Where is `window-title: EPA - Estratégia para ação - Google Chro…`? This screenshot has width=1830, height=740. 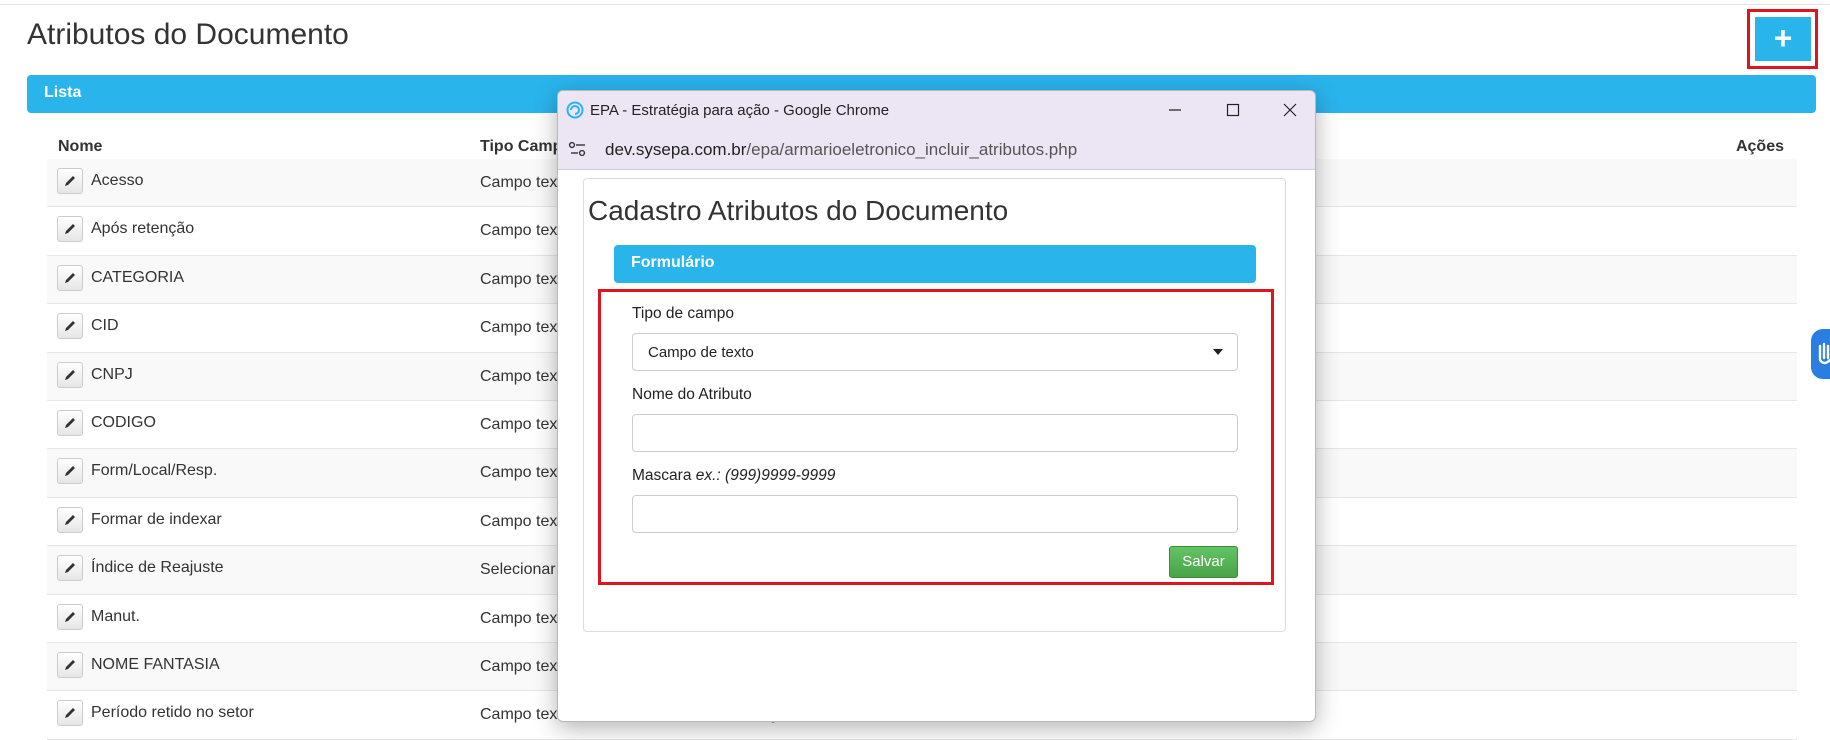 window-title: EPA - Estratégia para ação - Google Chro… is located at coordinates (740, 110).